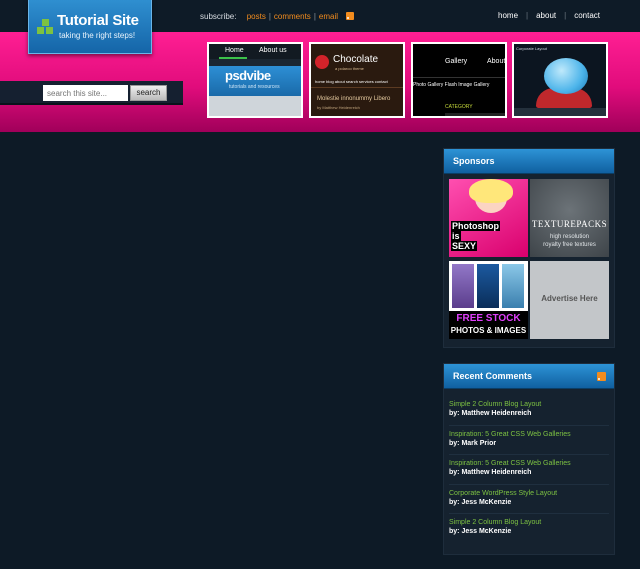  Describe the element at coordinates (451, 85) in the screenshot. I see `thumb-links: Photo Gallery Flash Image Gallery` at that location.